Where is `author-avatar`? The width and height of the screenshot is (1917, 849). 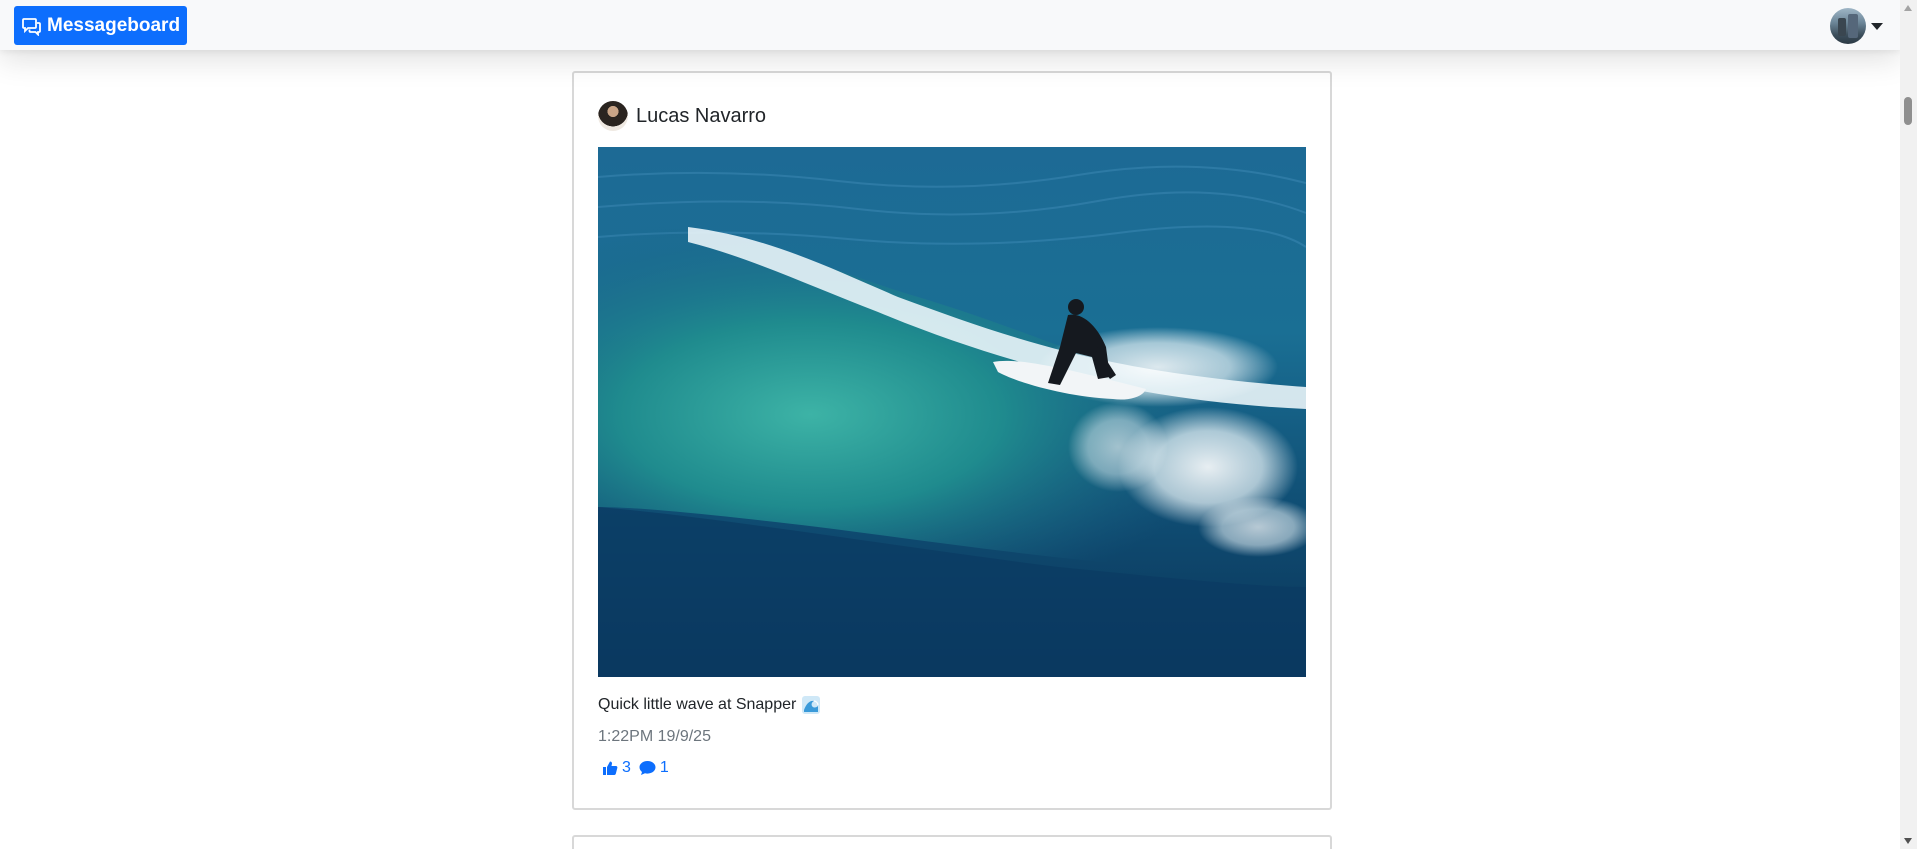 author-avatar is located at coordinates (613, 116).